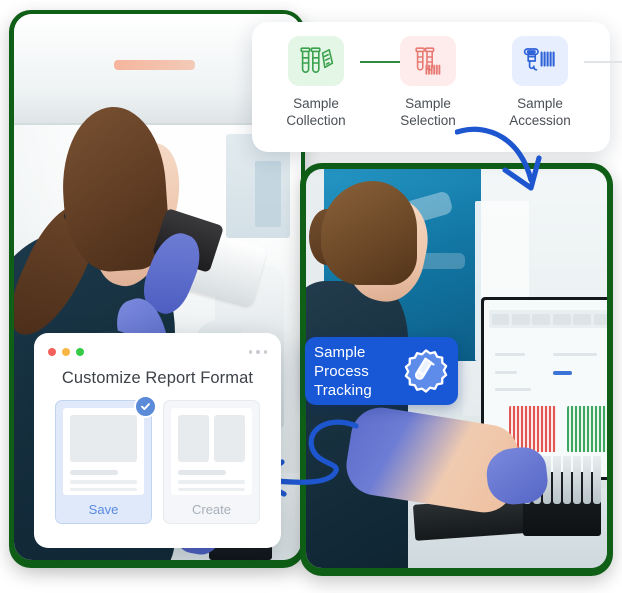  Describe the element at coordinates (268, 194) in the screenshot. I see `shelf-box-small` at that location.